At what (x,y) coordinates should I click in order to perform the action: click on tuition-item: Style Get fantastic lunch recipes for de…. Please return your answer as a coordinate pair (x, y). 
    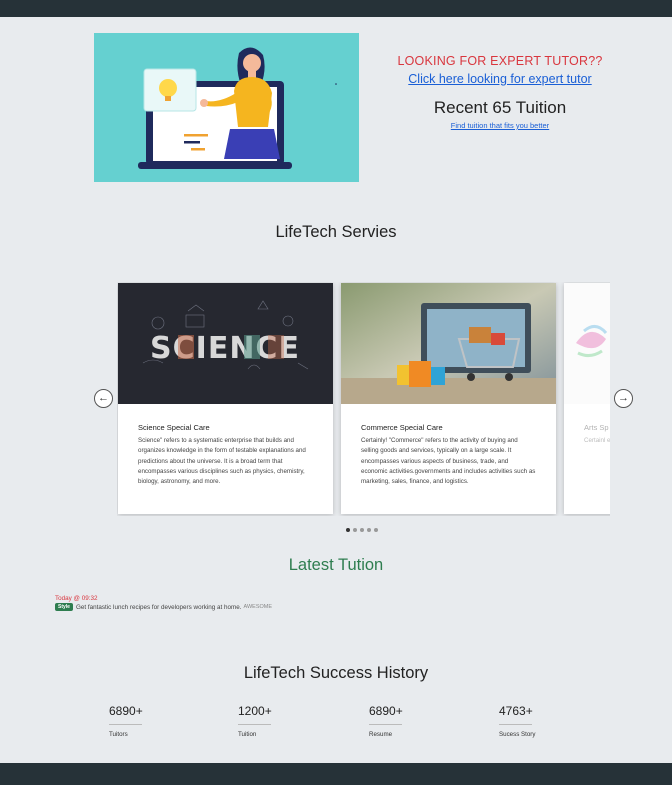
    Looking at the image, I should click on (163, 607).